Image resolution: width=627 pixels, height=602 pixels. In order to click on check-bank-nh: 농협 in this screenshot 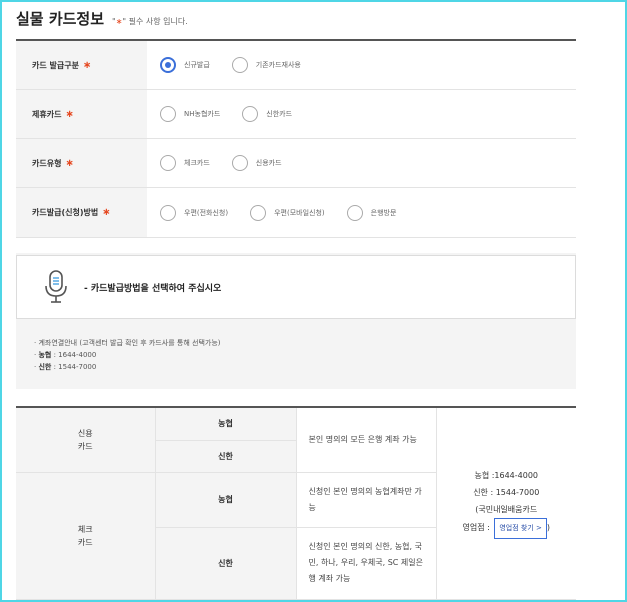, I will do `click(226, 500)`.